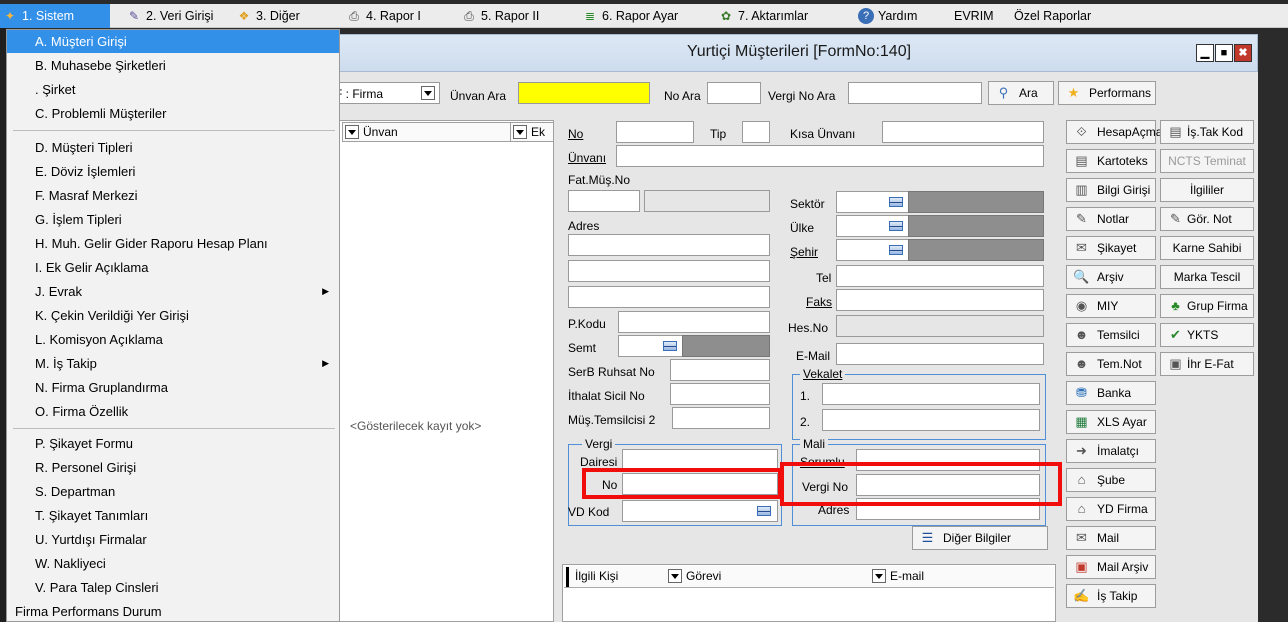 The image size is (1288, 622). Describe the element at coordinates (1107, 93) in the screenshot. I see `performans-button: ★ Performans` at that location.